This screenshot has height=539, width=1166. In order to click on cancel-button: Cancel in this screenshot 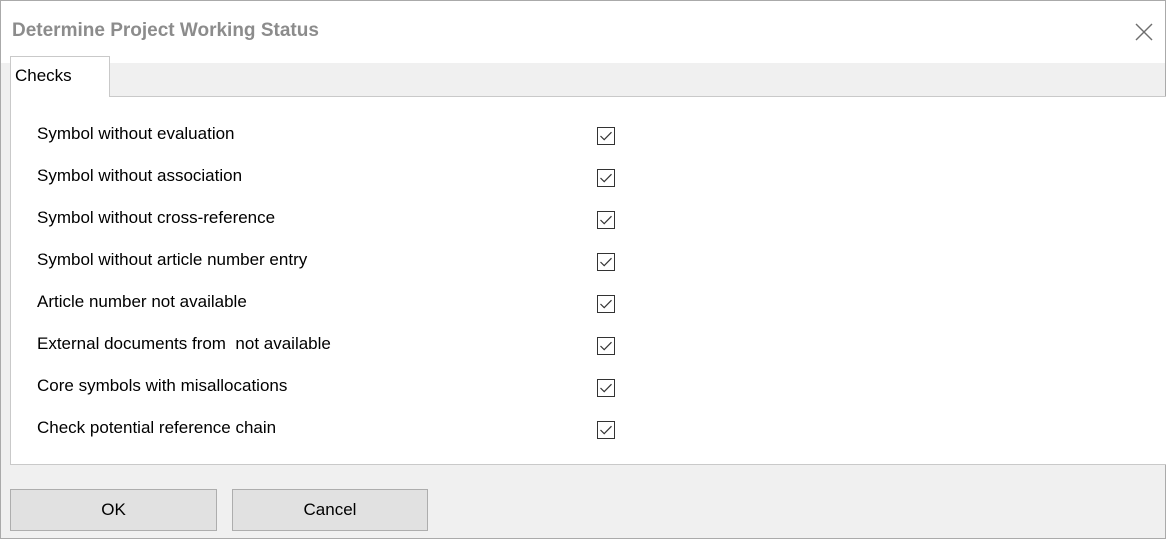, I will do `click(330, 510)`.